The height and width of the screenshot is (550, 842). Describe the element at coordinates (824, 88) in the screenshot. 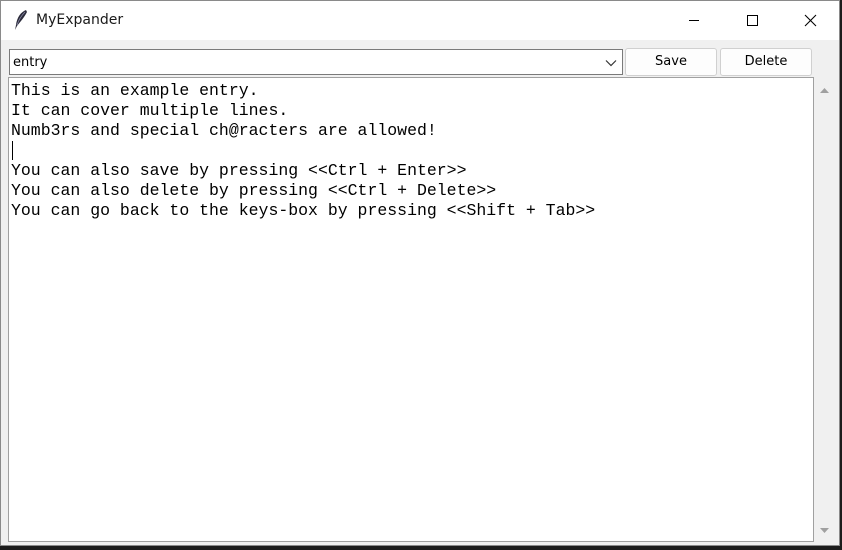

I see `scroll-up-arrow-icon` at that location.